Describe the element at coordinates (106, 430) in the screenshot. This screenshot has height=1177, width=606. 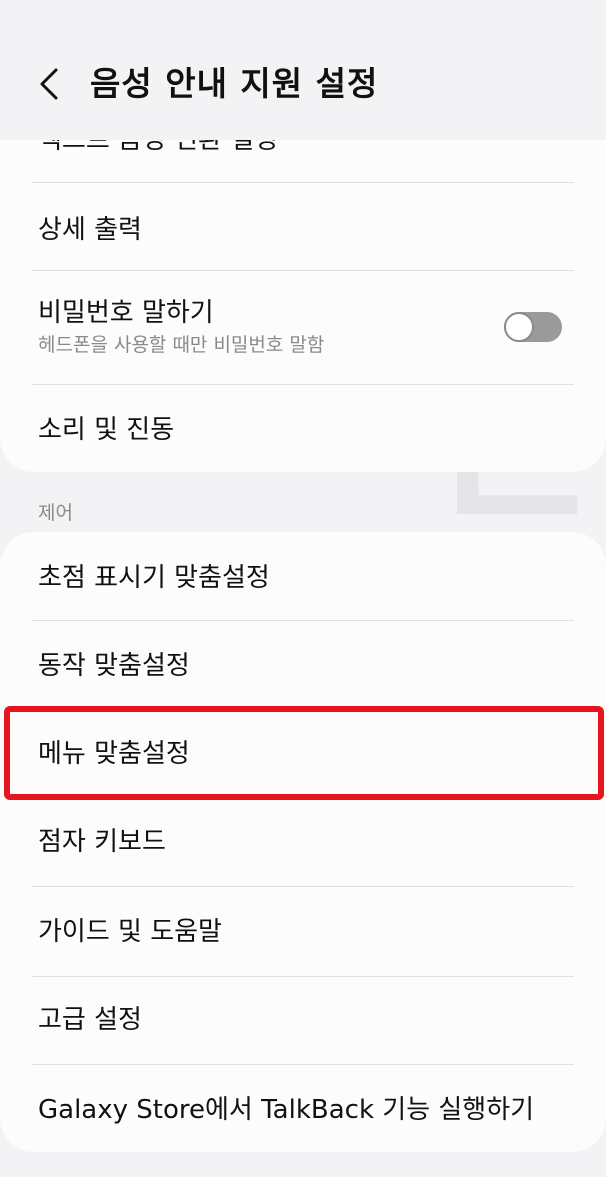
I see `list-item-label: 소리 및 진동` at that location.